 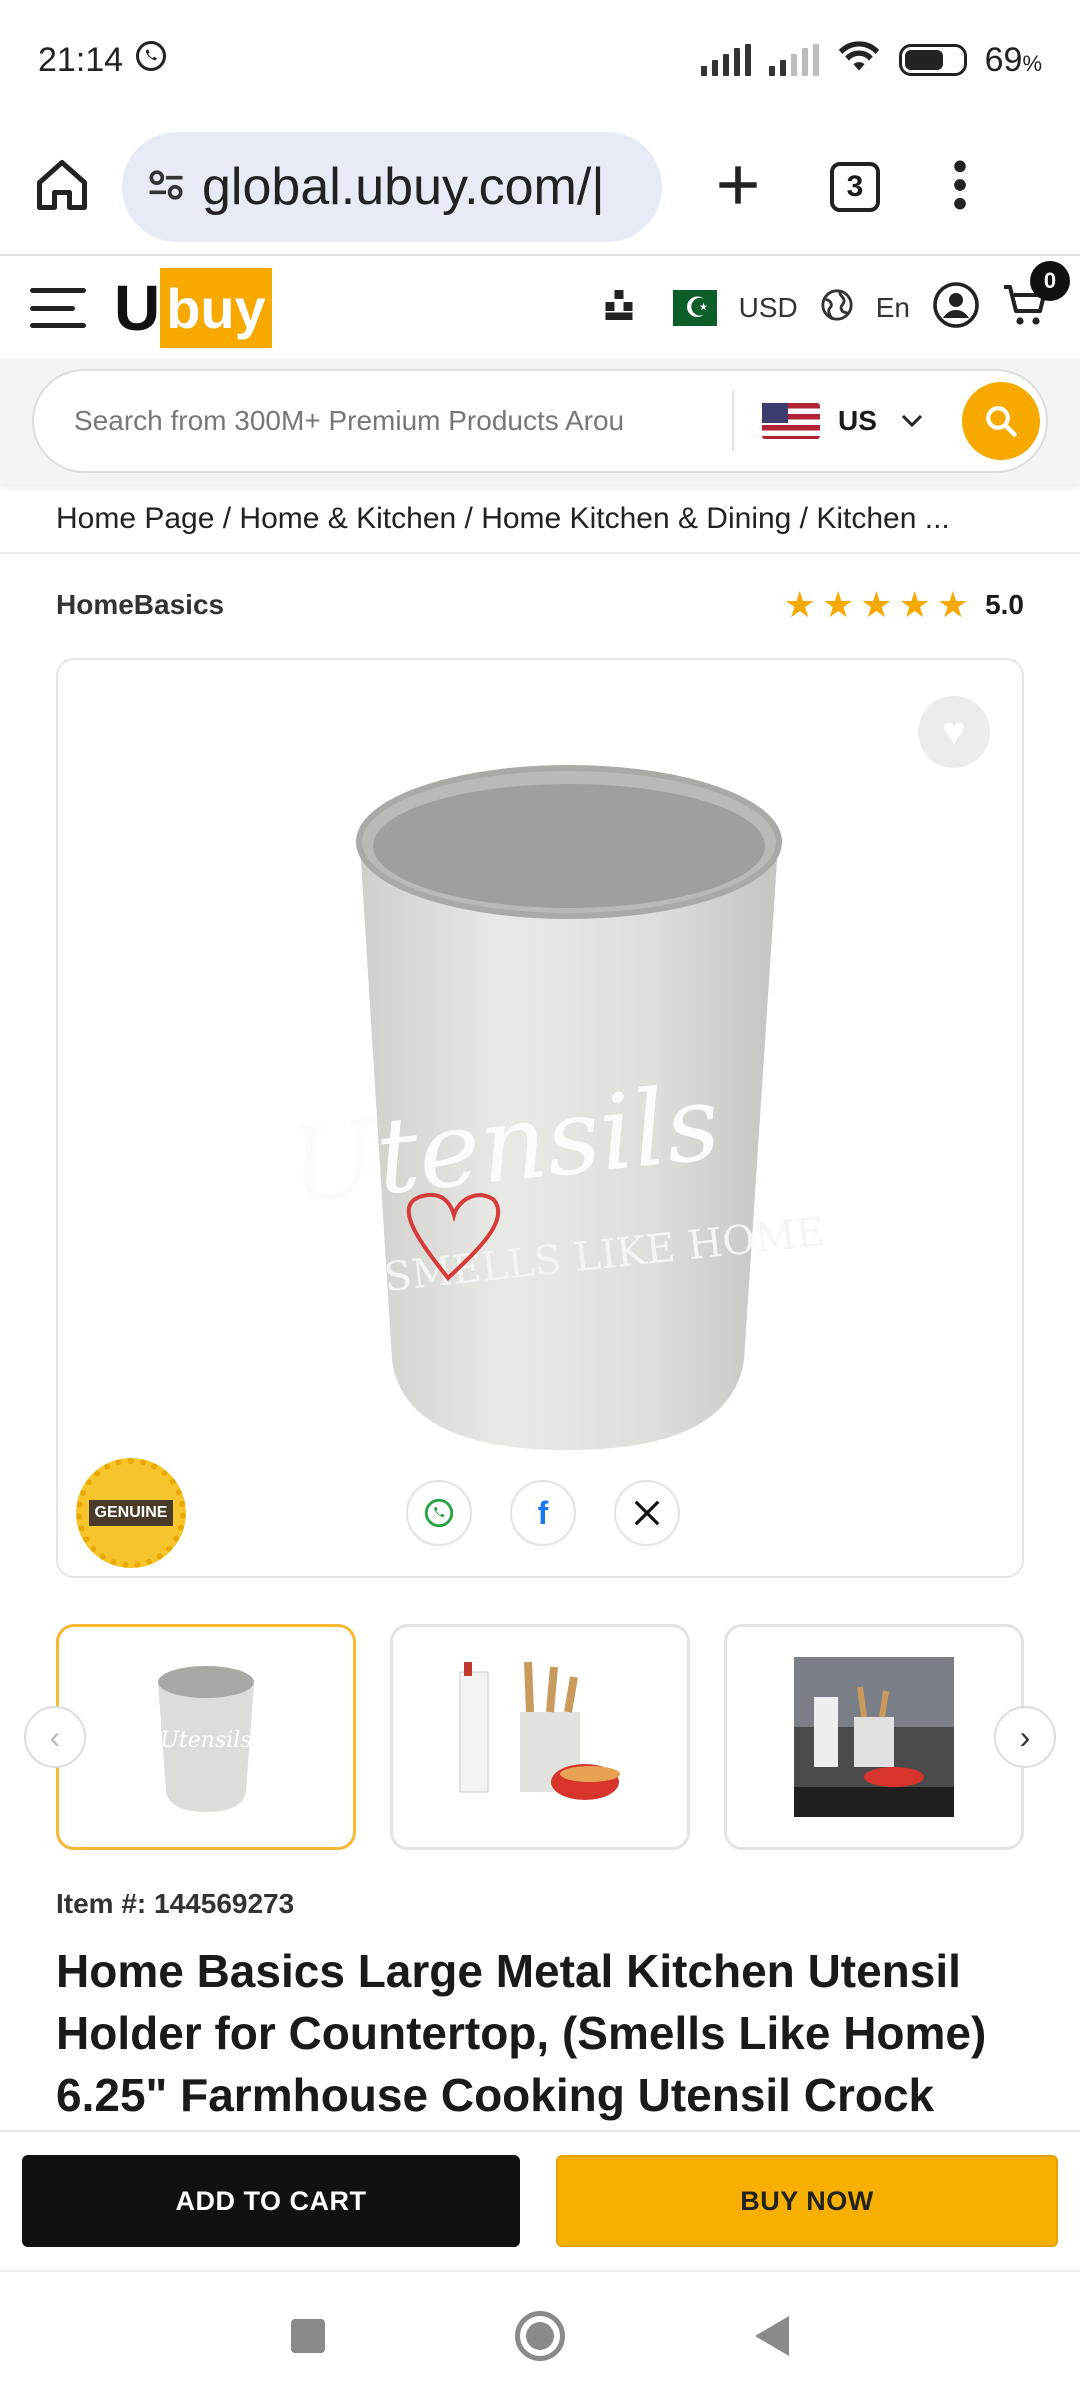 I want to click on purchase-action-bar: ADD TO CART BUY NOW, so click(x=540, y=2200).